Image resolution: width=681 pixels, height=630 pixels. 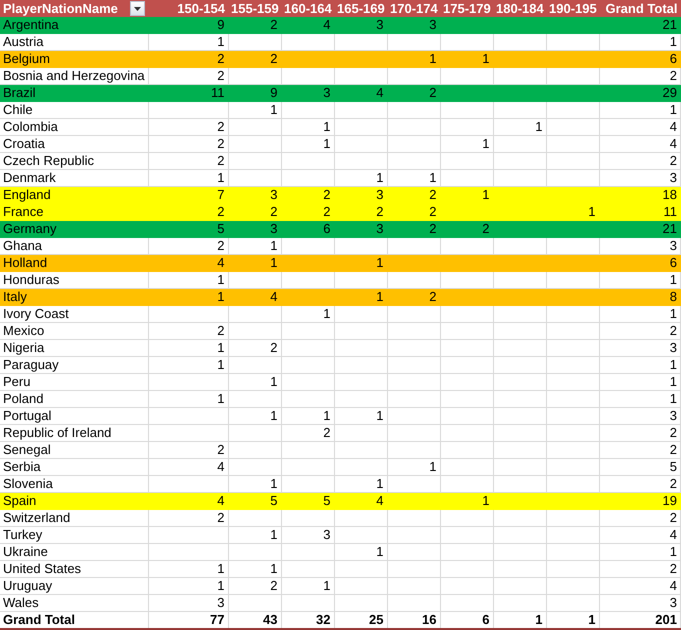 I want to click on total-cell: 25, so click(x=360, y=620).